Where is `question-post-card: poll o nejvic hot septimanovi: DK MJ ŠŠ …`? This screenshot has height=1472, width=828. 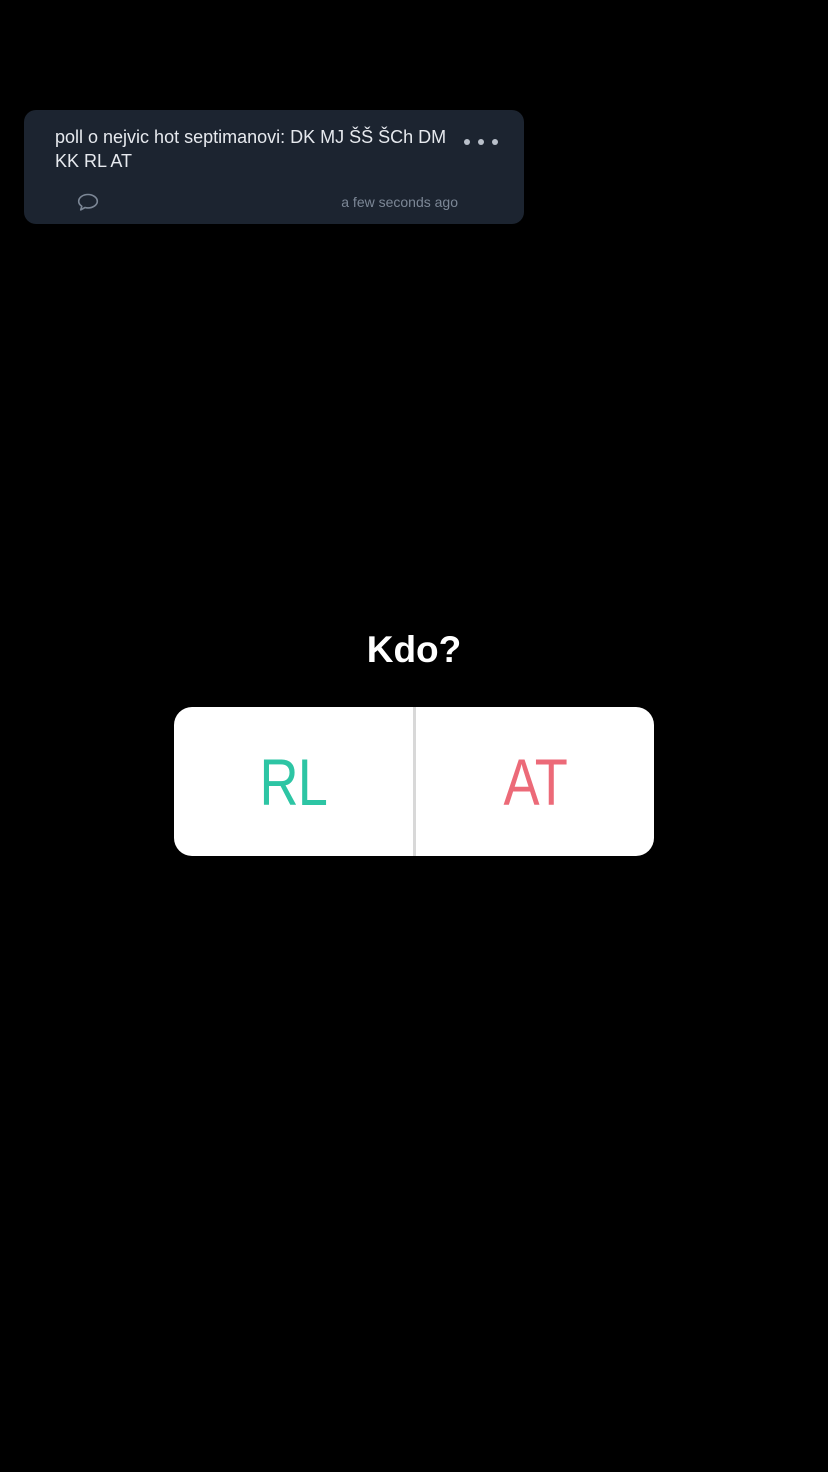
question-post-card: poll o nejvic hot septimanovi: DK MJ ŠŠ … is located at coordinates (274, 167).